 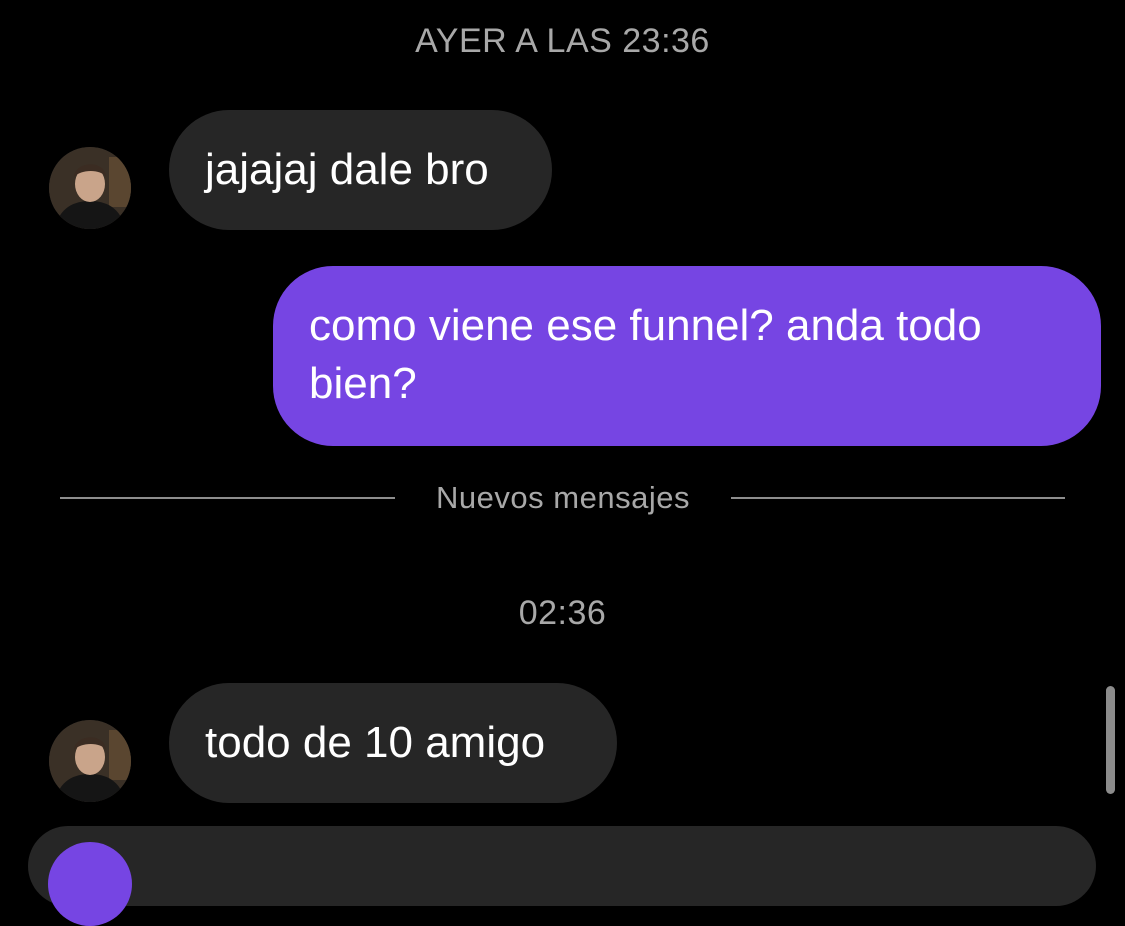 What do you see at coordinates (562, 613) in the screenshot?
I see `timestamp-today: 02:36` at bounding box center [562, 613].